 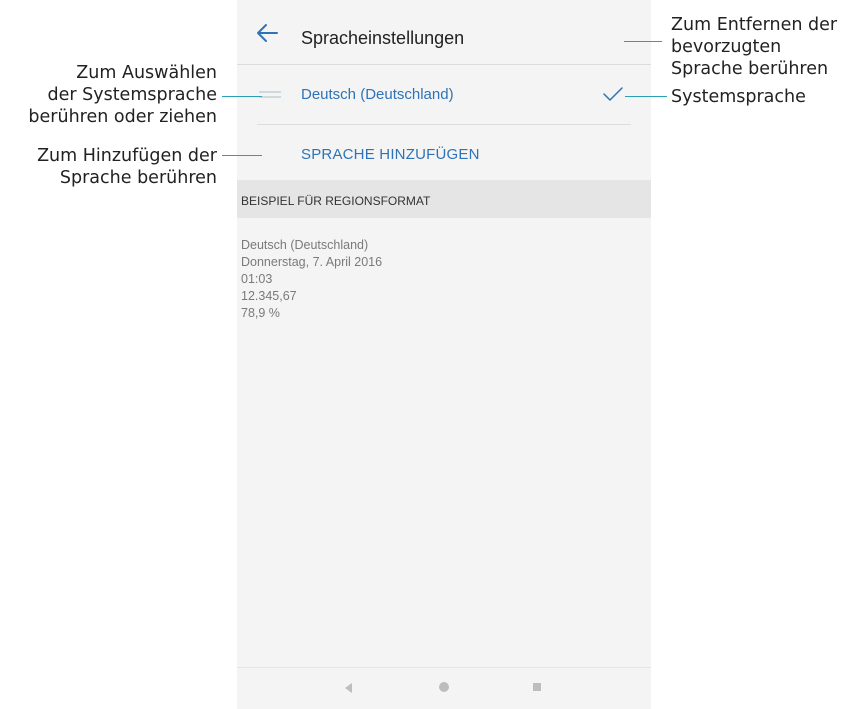 I want to click on nav-back-icon, so click(x=348, y=688).